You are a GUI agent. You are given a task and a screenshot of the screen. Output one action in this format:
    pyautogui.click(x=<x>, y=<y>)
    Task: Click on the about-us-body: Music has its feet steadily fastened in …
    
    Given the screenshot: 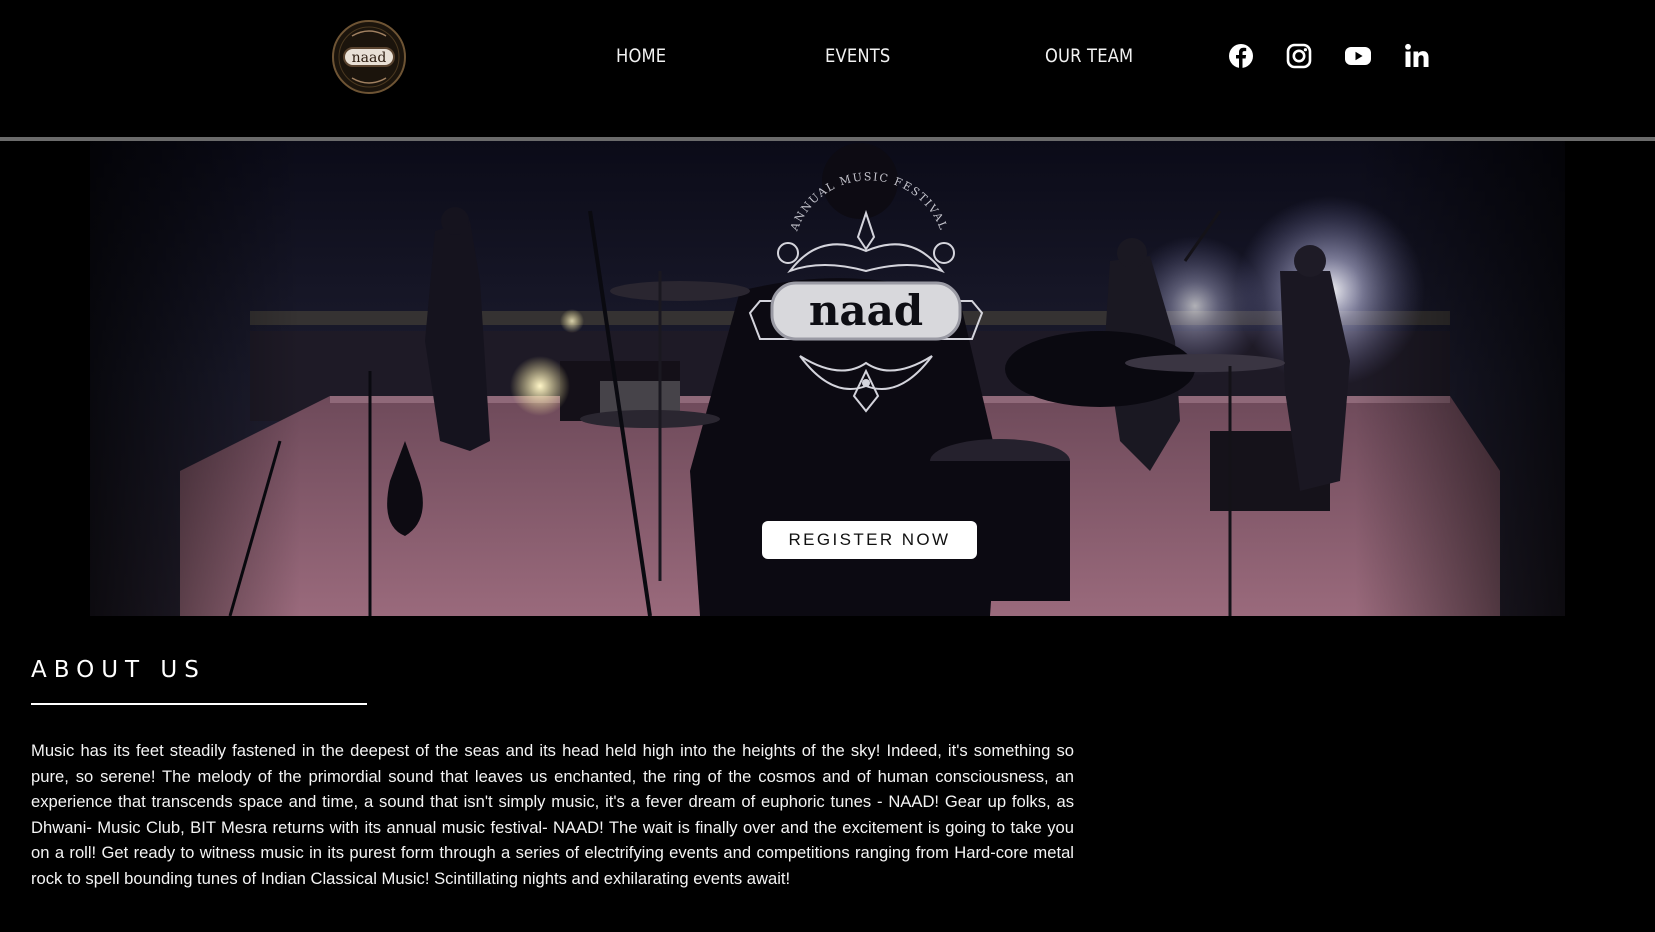 What is the action you would take?
    pyautogui.click(x=552, y=814)
    